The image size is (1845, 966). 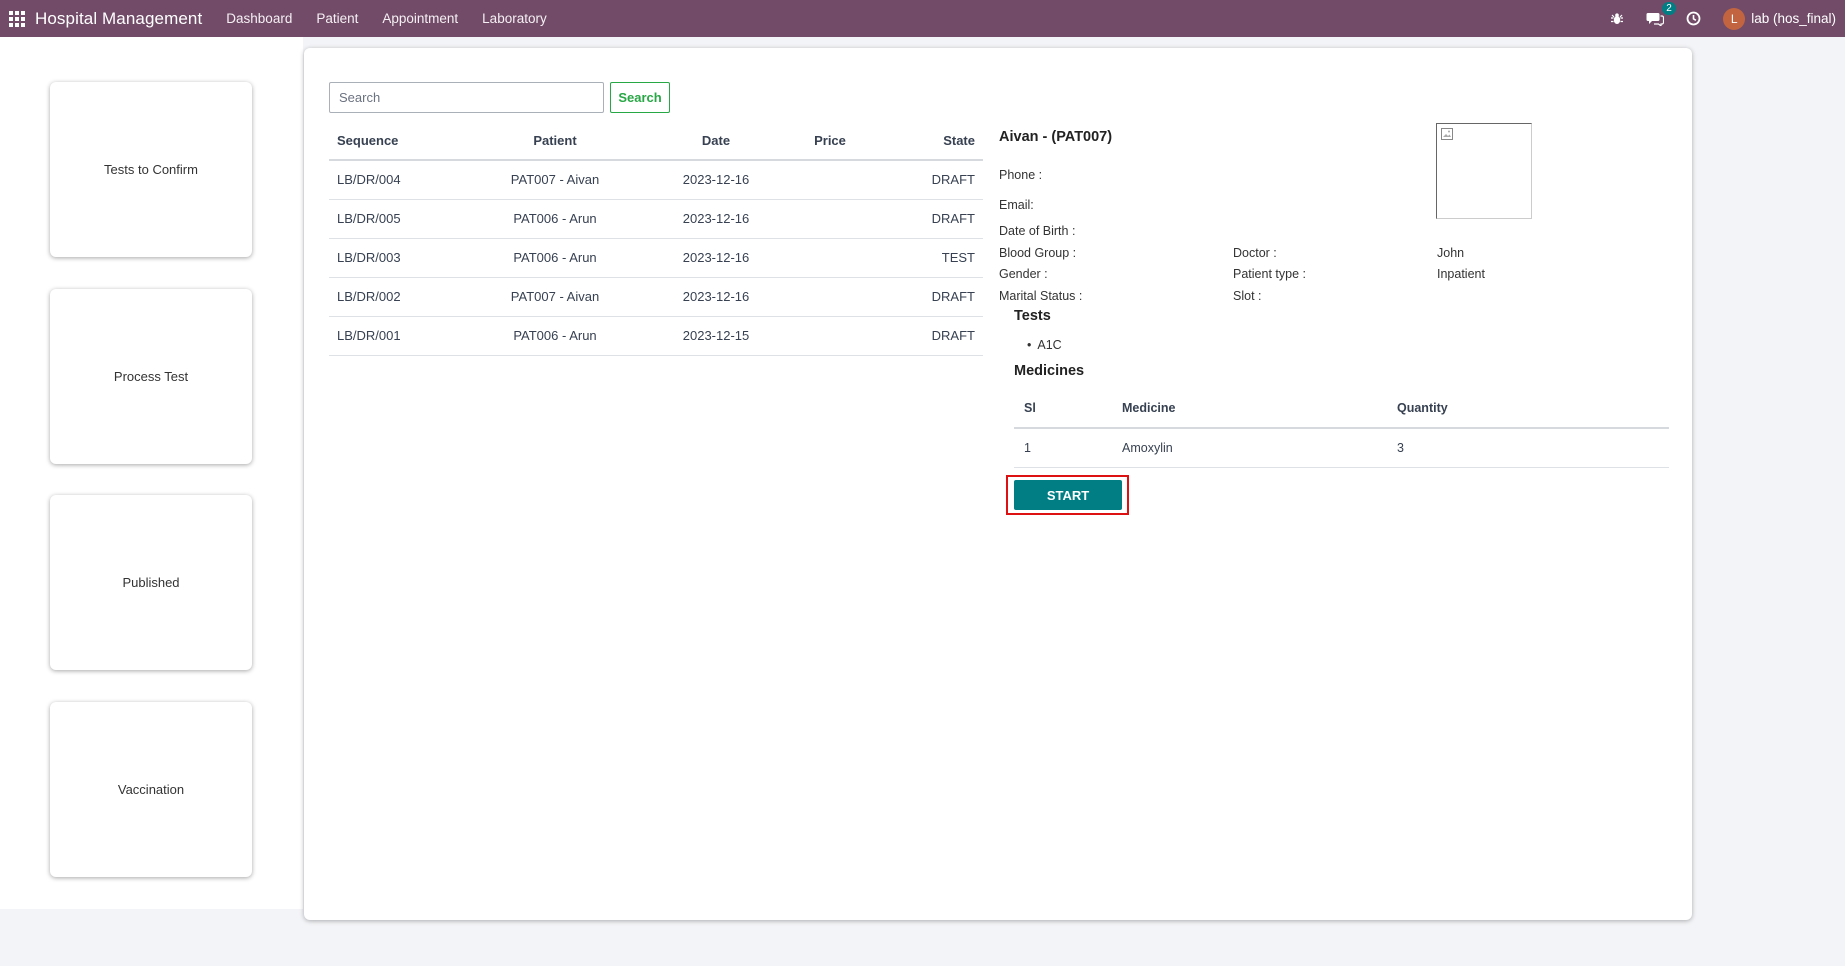 I want to click on email-label: Email:, so click(x=1016, y=205).